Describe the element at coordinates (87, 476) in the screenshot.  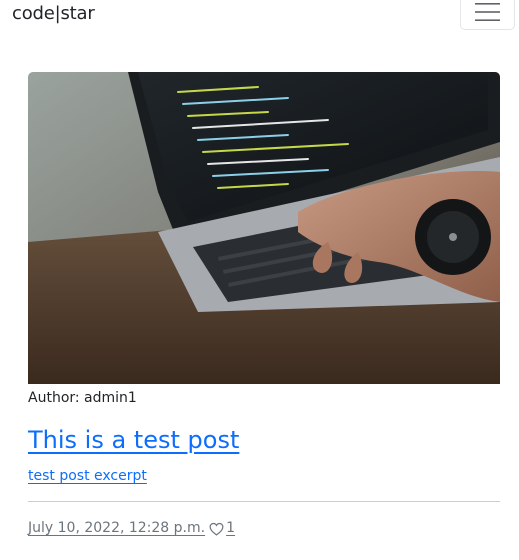
I see `post-excerpt-link: test post excerpt` at that location.